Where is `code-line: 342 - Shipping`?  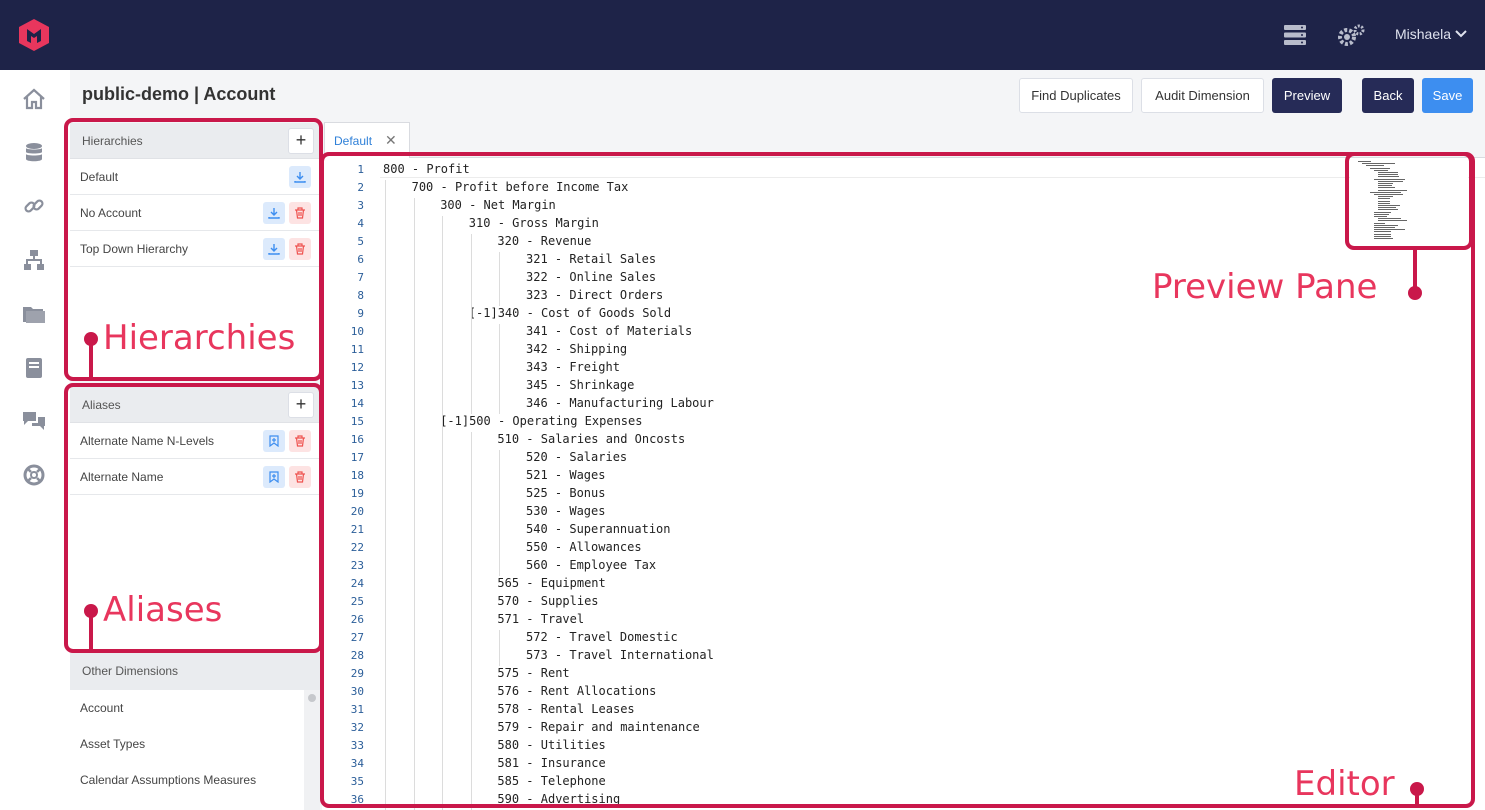
code-line: 342 - Shipping is located at coordinates (576, 349).